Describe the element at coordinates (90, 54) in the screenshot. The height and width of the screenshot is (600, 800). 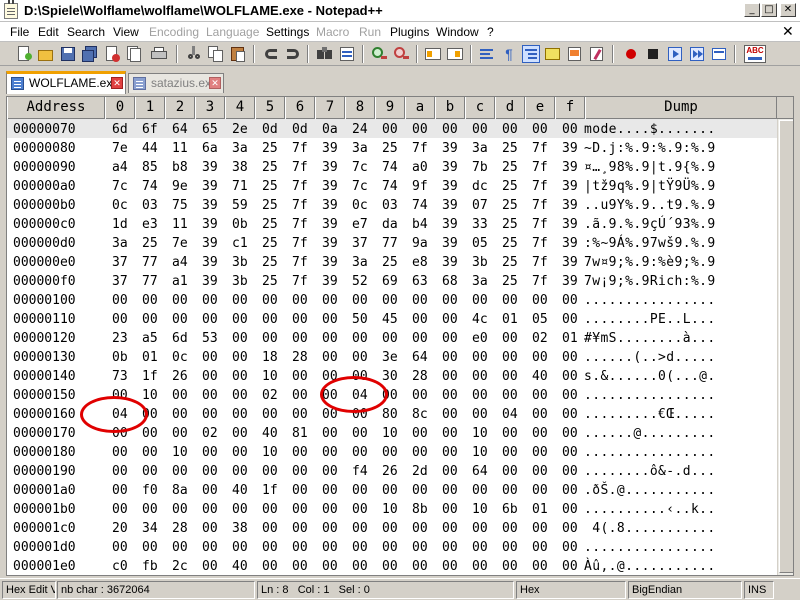
I see `save-all-icon` at that location.